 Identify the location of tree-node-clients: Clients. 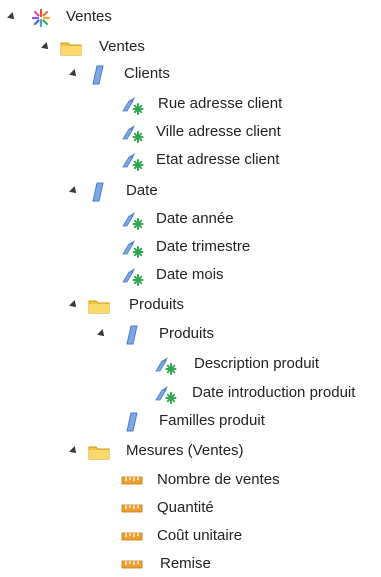
(100, 74).